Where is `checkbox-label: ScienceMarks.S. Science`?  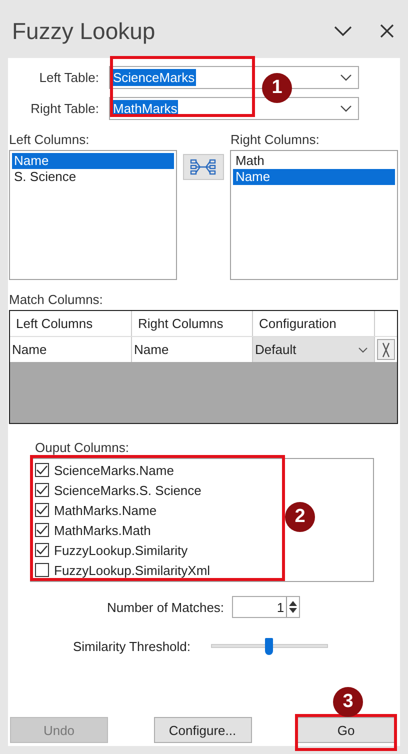 checkbox-label: ScienceMarks.S. Science is located at coordinates (128, 490).